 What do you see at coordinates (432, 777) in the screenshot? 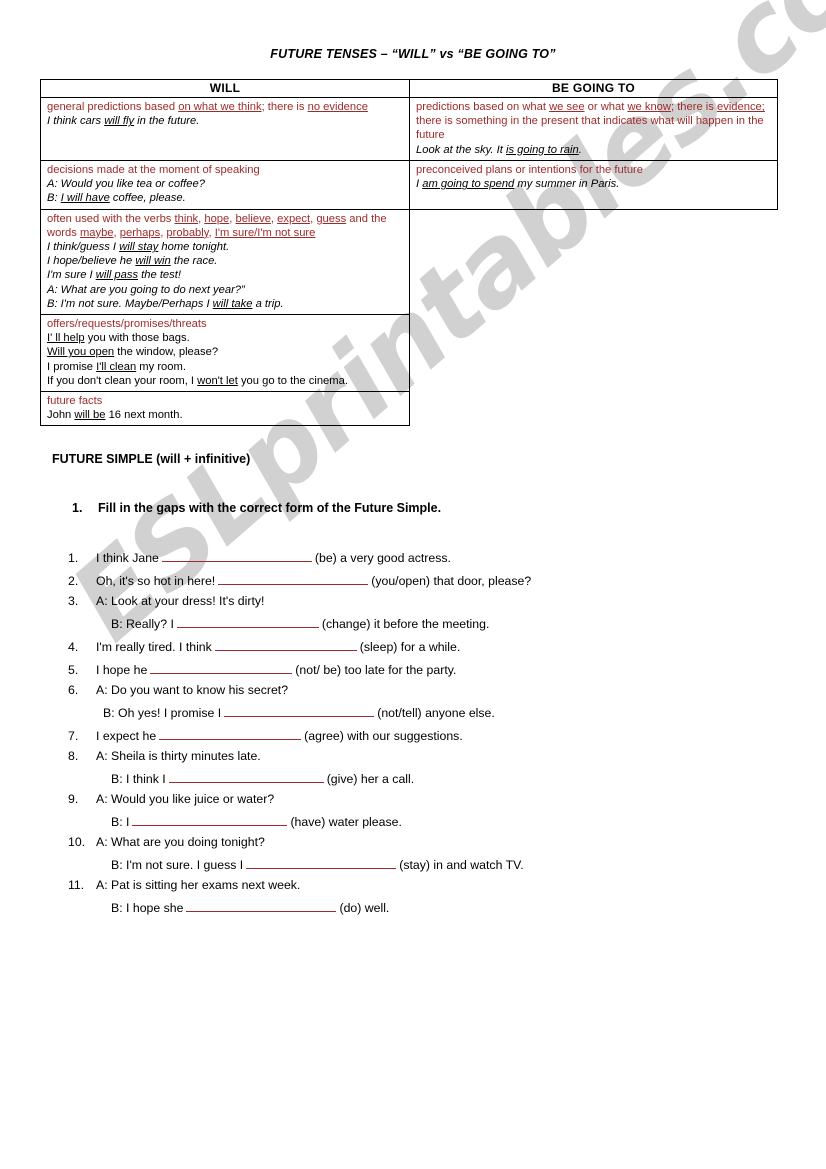
I see `exercise-text: B: I think I (give) her a call.` at bounding box center [432, 777].